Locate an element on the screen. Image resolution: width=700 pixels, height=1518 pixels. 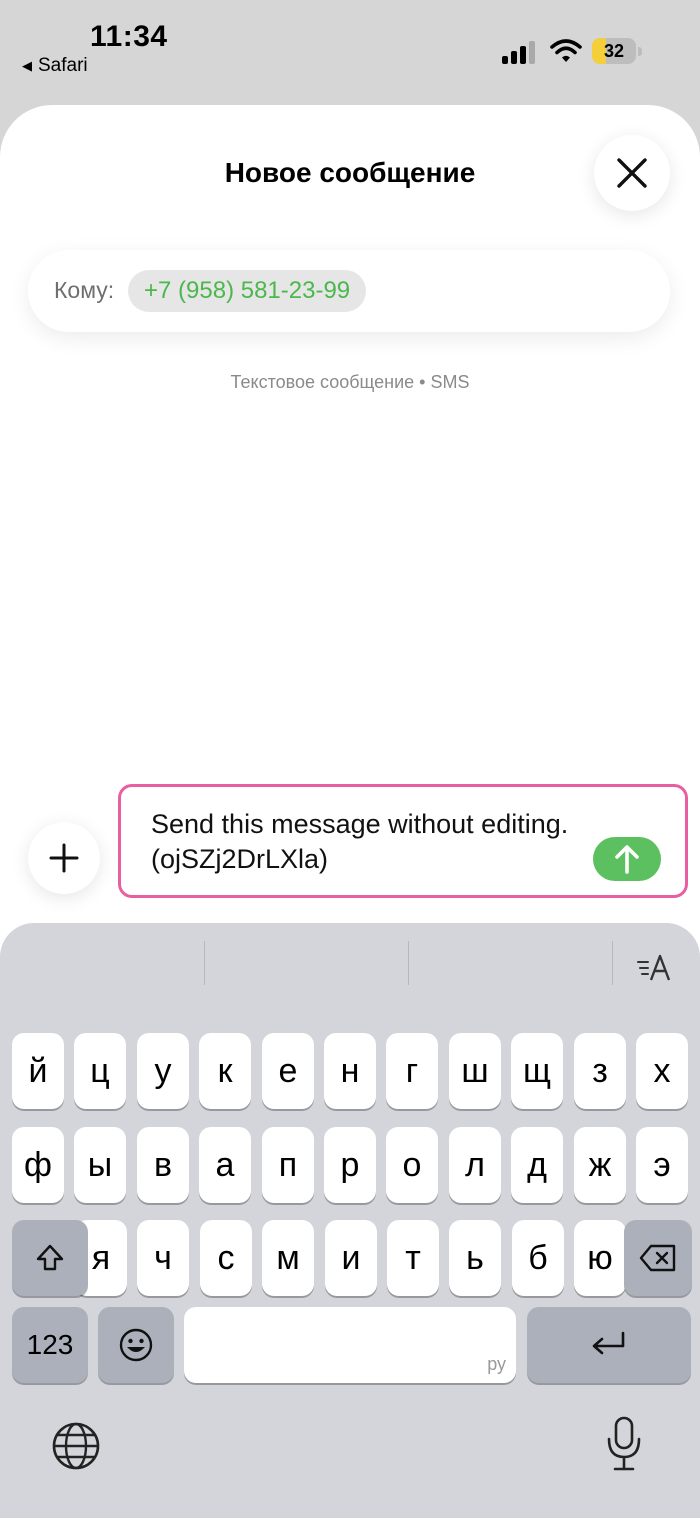
key-row3-7: б is located at coordinates (538, 1258).